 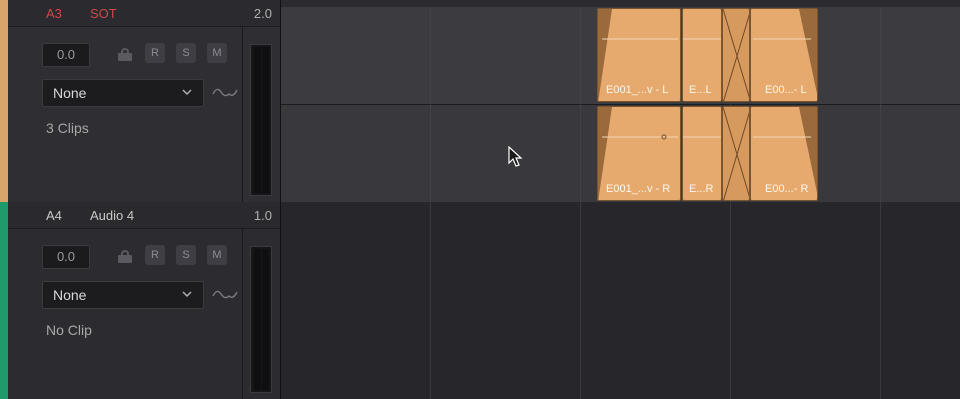 I want to click on clip-label: E001_...v - L, so click(x=637, y=90).